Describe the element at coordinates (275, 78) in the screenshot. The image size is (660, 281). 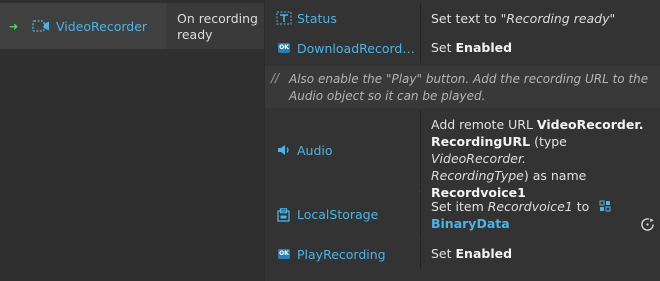
I see `comment-marker: //` at that location.